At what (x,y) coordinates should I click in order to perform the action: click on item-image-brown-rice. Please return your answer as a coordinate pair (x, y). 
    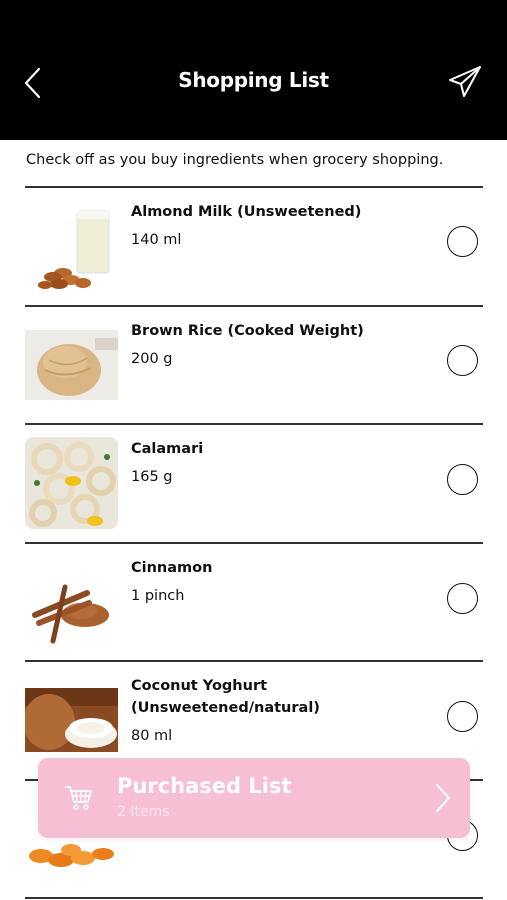
    Looking at the image, I should click on (71, 365).